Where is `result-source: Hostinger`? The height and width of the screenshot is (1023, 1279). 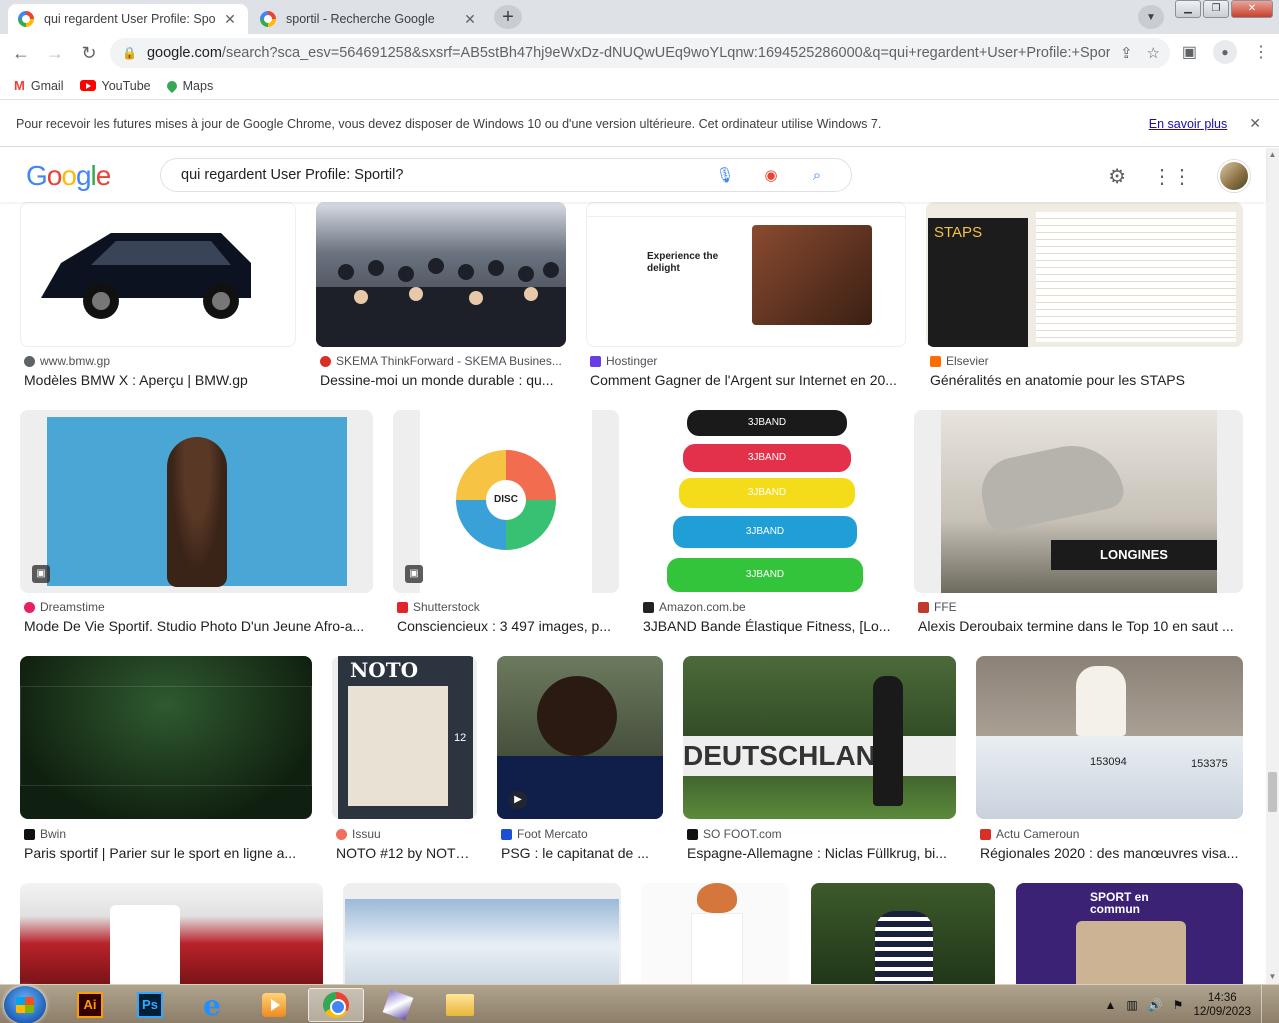
result-source: Hostinger is located at coordinates (623, 361).